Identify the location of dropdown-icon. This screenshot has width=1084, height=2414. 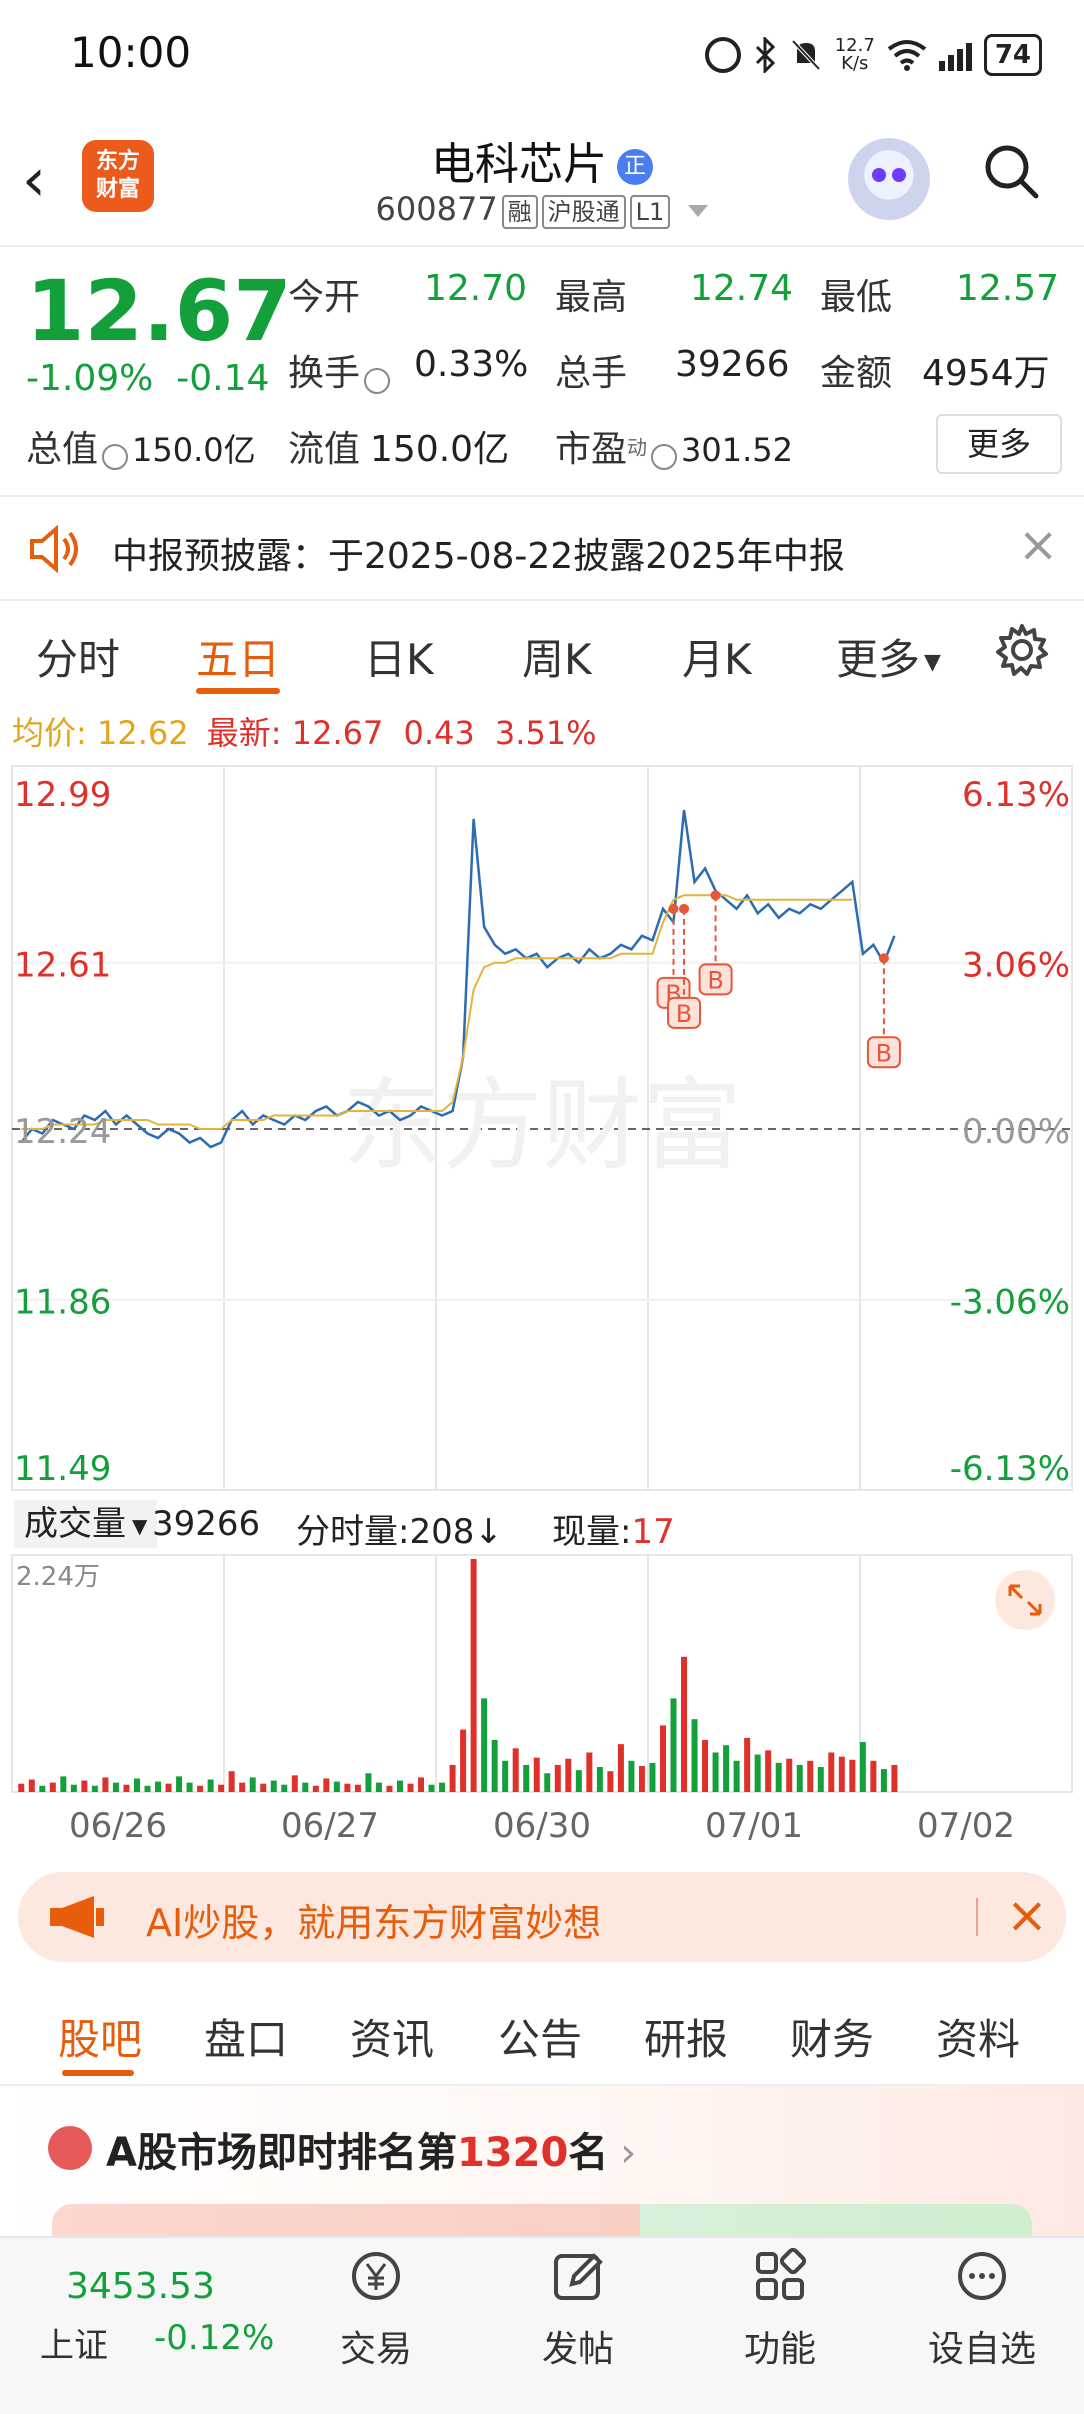
(698, 211).